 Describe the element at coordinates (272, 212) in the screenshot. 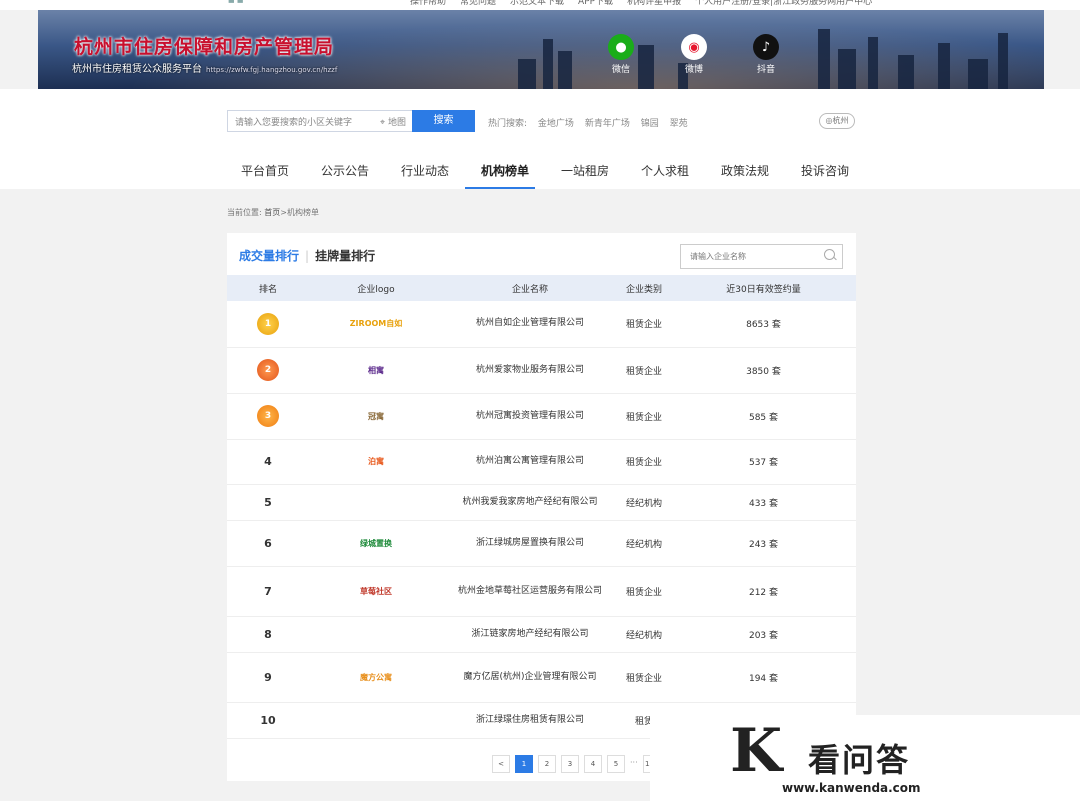

I see `breadcrumb-home: 首页` at that location.